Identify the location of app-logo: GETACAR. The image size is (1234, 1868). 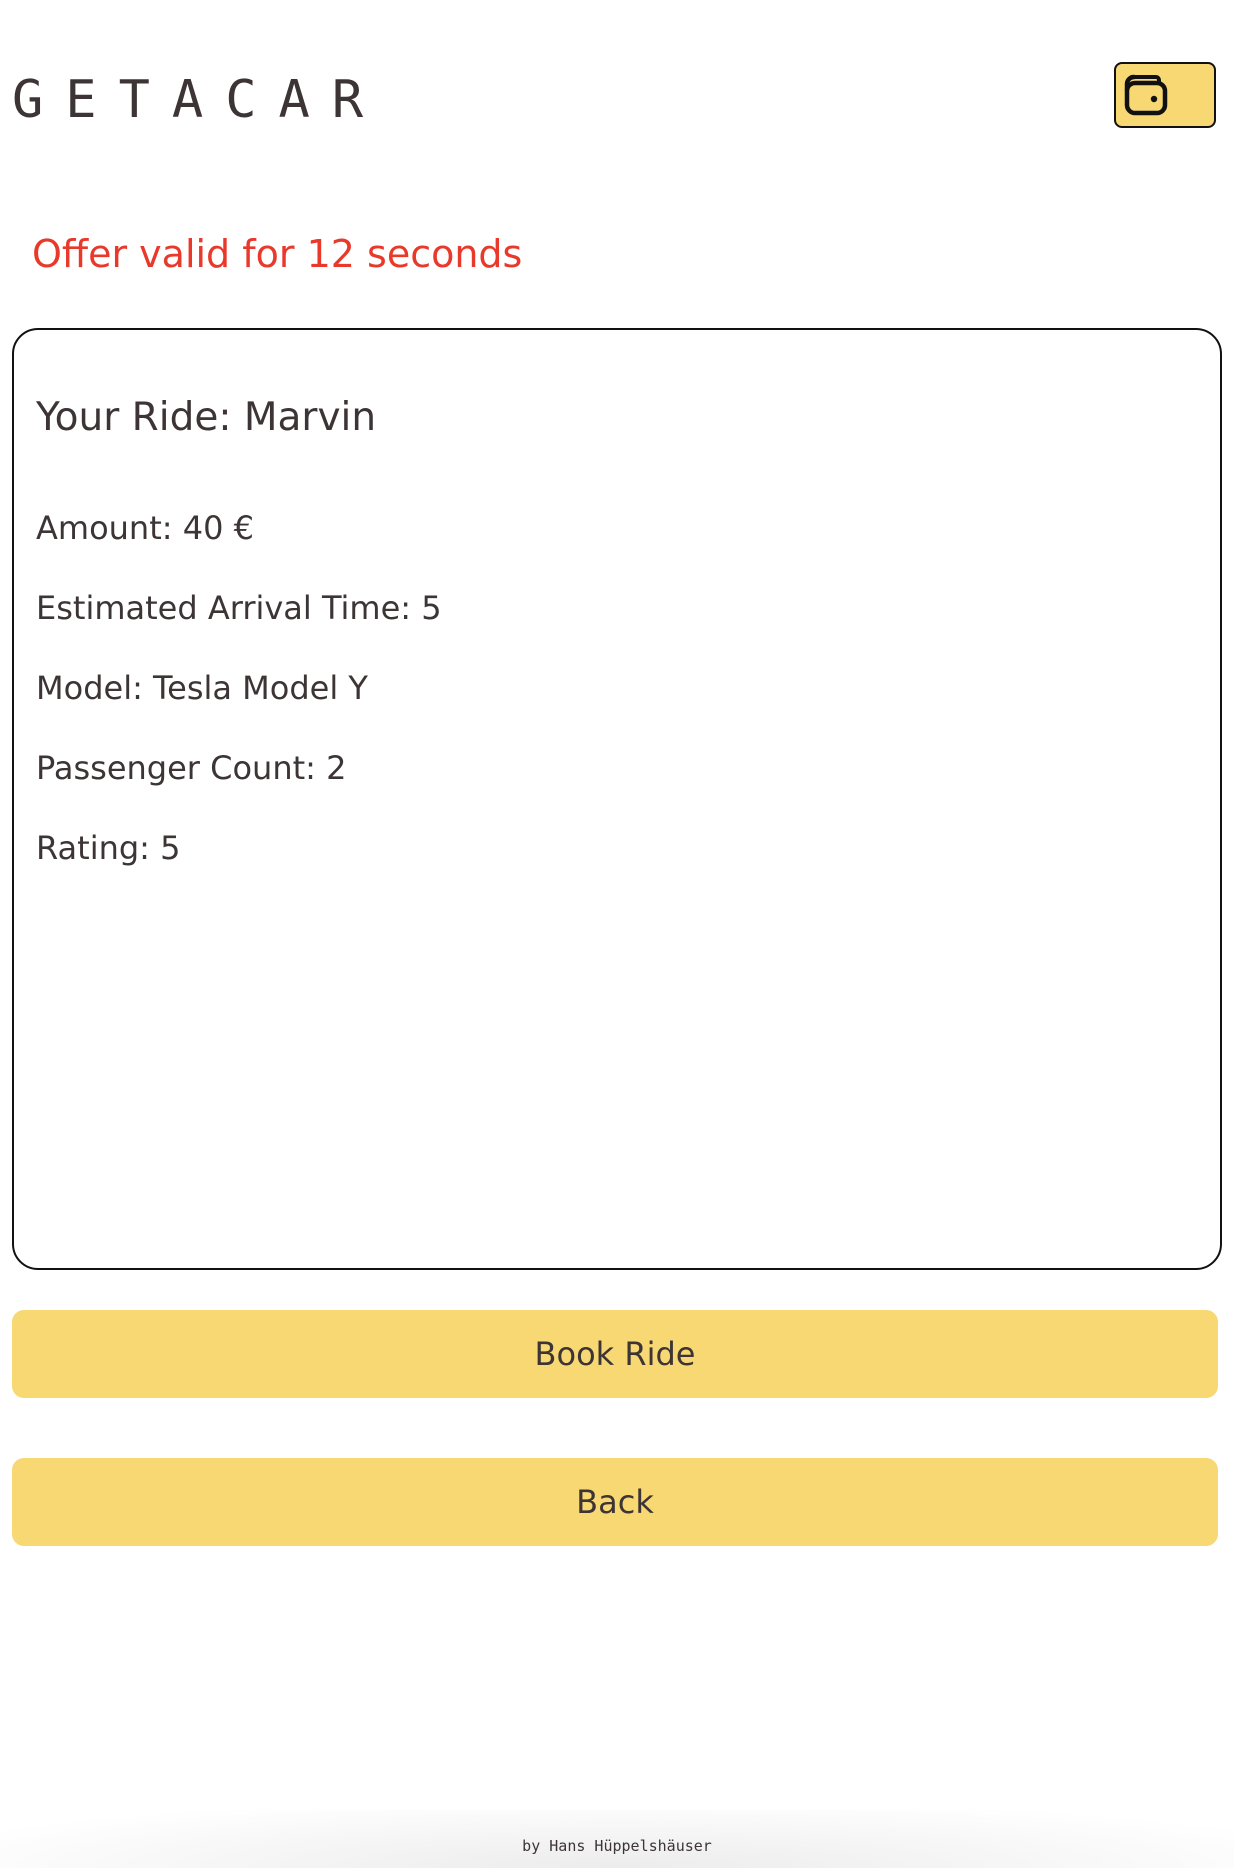
(199, 100).